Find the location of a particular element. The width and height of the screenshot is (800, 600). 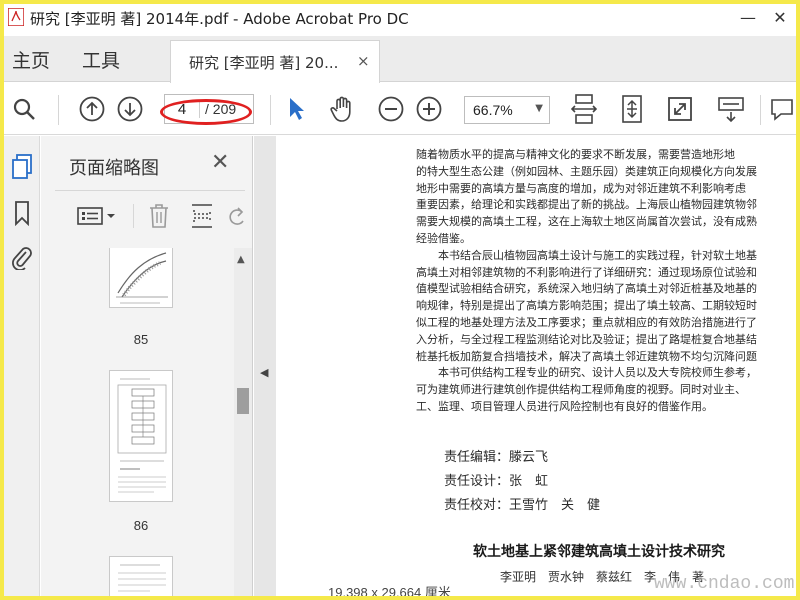

red-highlight-oval is located at coordinates (206, 112).